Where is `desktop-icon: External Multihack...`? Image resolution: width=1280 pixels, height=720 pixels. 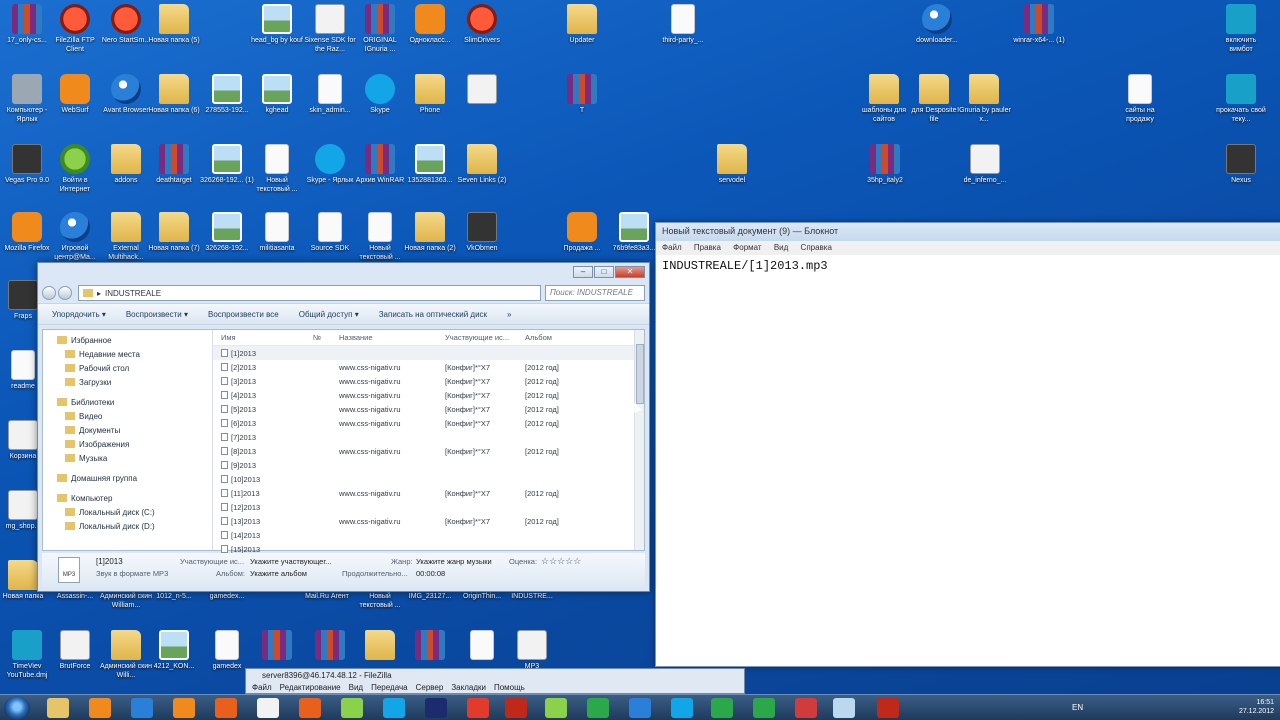 desktop-icon: External Multihack... is located at coordinates (126, 237).